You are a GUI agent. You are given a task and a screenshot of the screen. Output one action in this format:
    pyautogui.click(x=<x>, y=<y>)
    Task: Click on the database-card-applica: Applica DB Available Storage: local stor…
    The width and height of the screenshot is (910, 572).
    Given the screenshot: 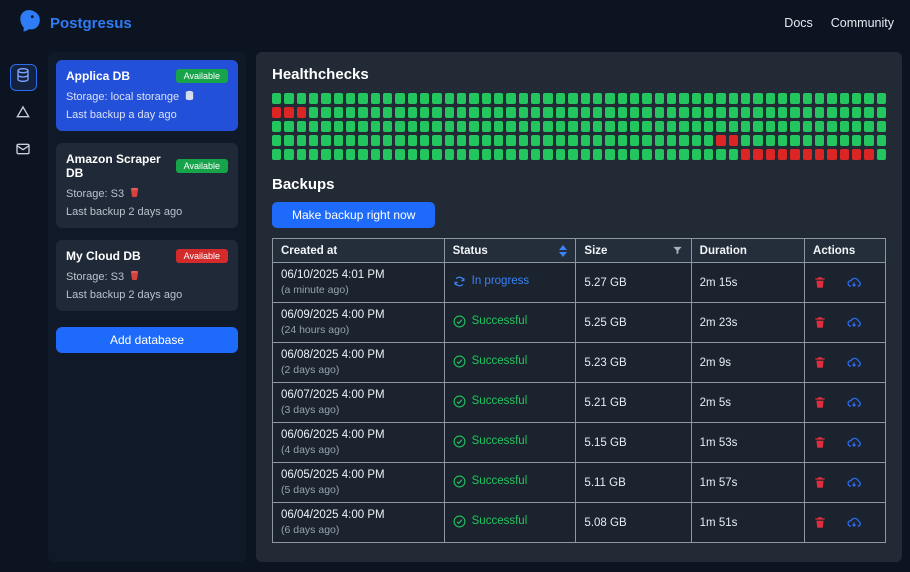 What is the action you would take?
    pyautogui.click(x=147, y=95)
    